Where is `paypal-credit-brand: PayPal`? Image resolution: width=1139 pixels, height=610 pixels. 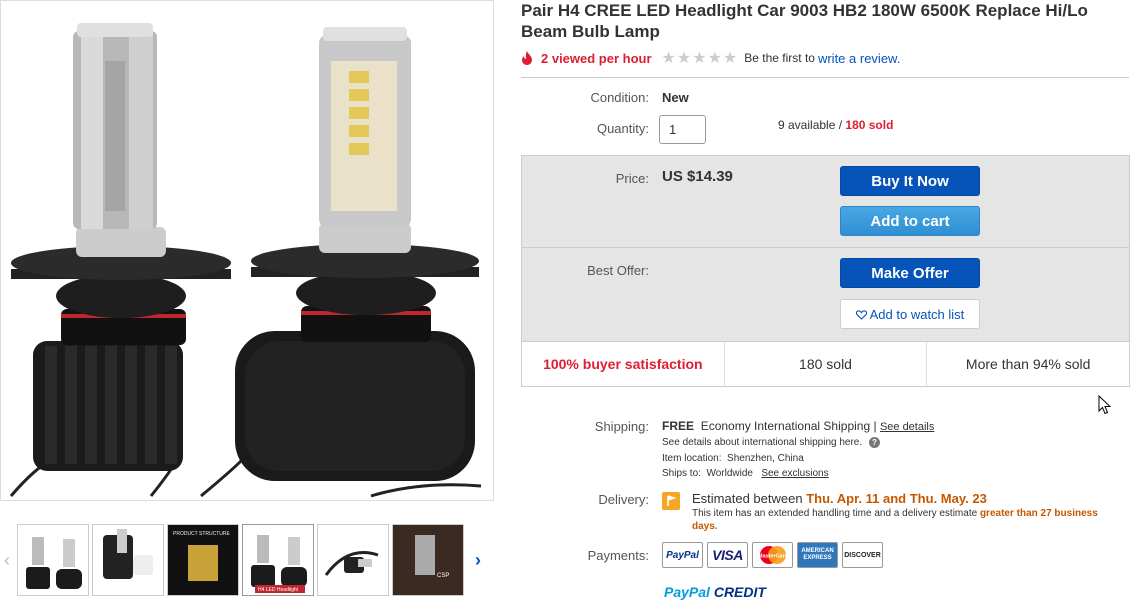
paypal-credit-brand: PayPal is located at coordinates (687, 592).